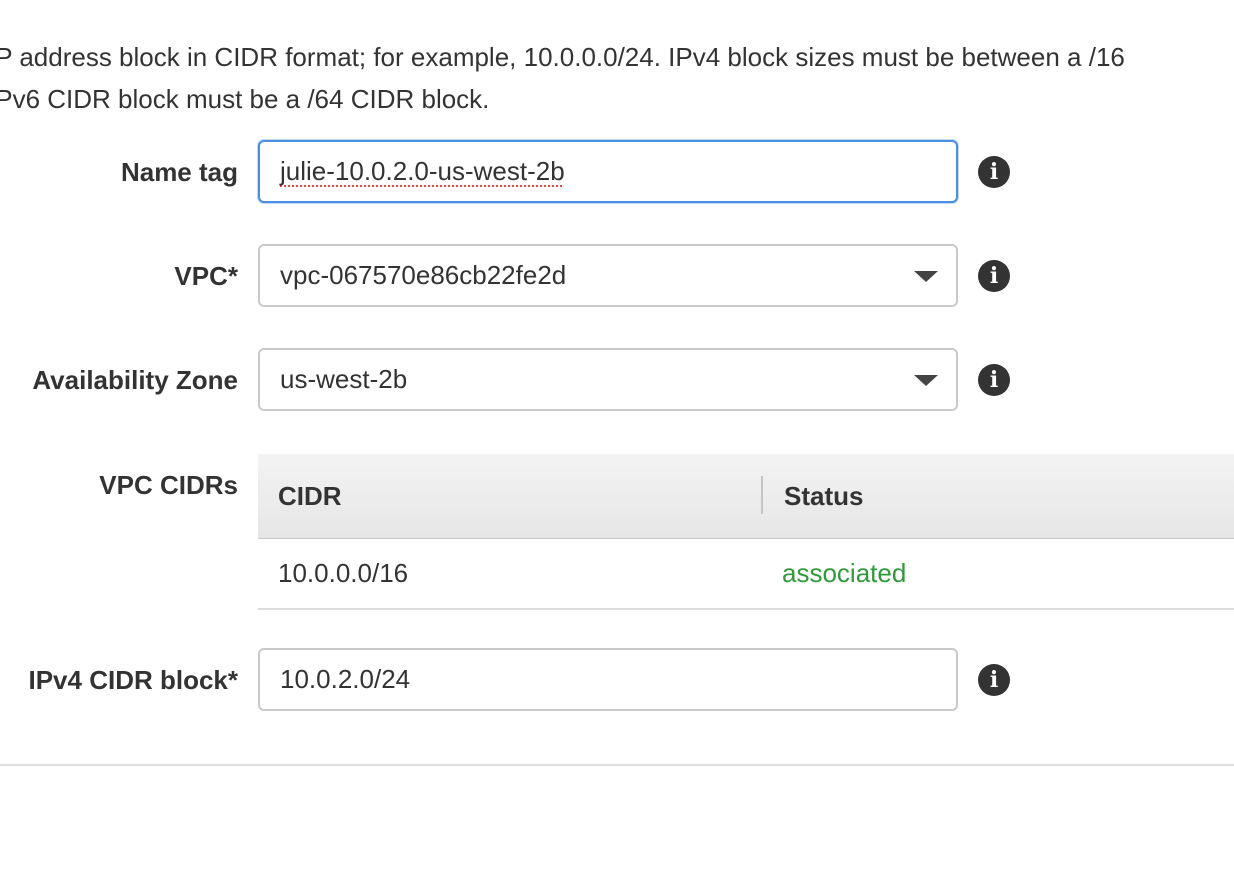 This screenshot has height=888, width=1234. Describe the element at coordinates (135, 380) in the screenshot. I see `availability-zone-label: Availability Zone` at that location.